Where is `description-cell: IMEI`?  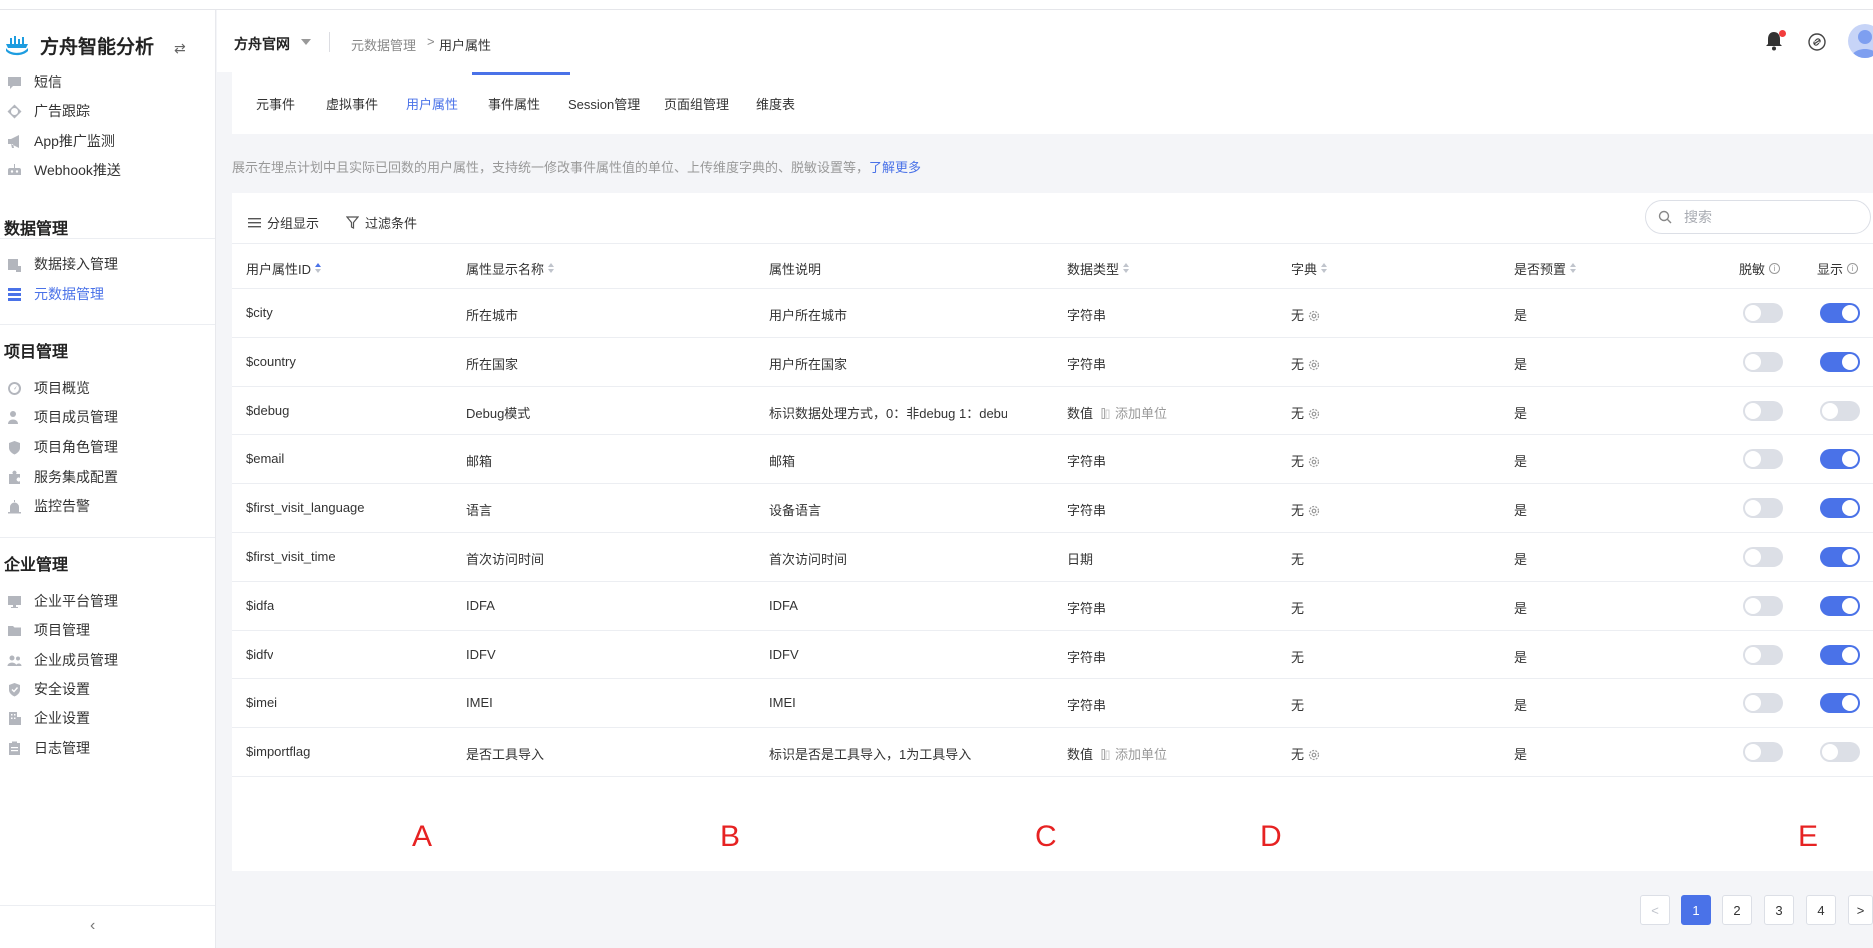 description-cell: IMEI is located at coordinates (782, 703).